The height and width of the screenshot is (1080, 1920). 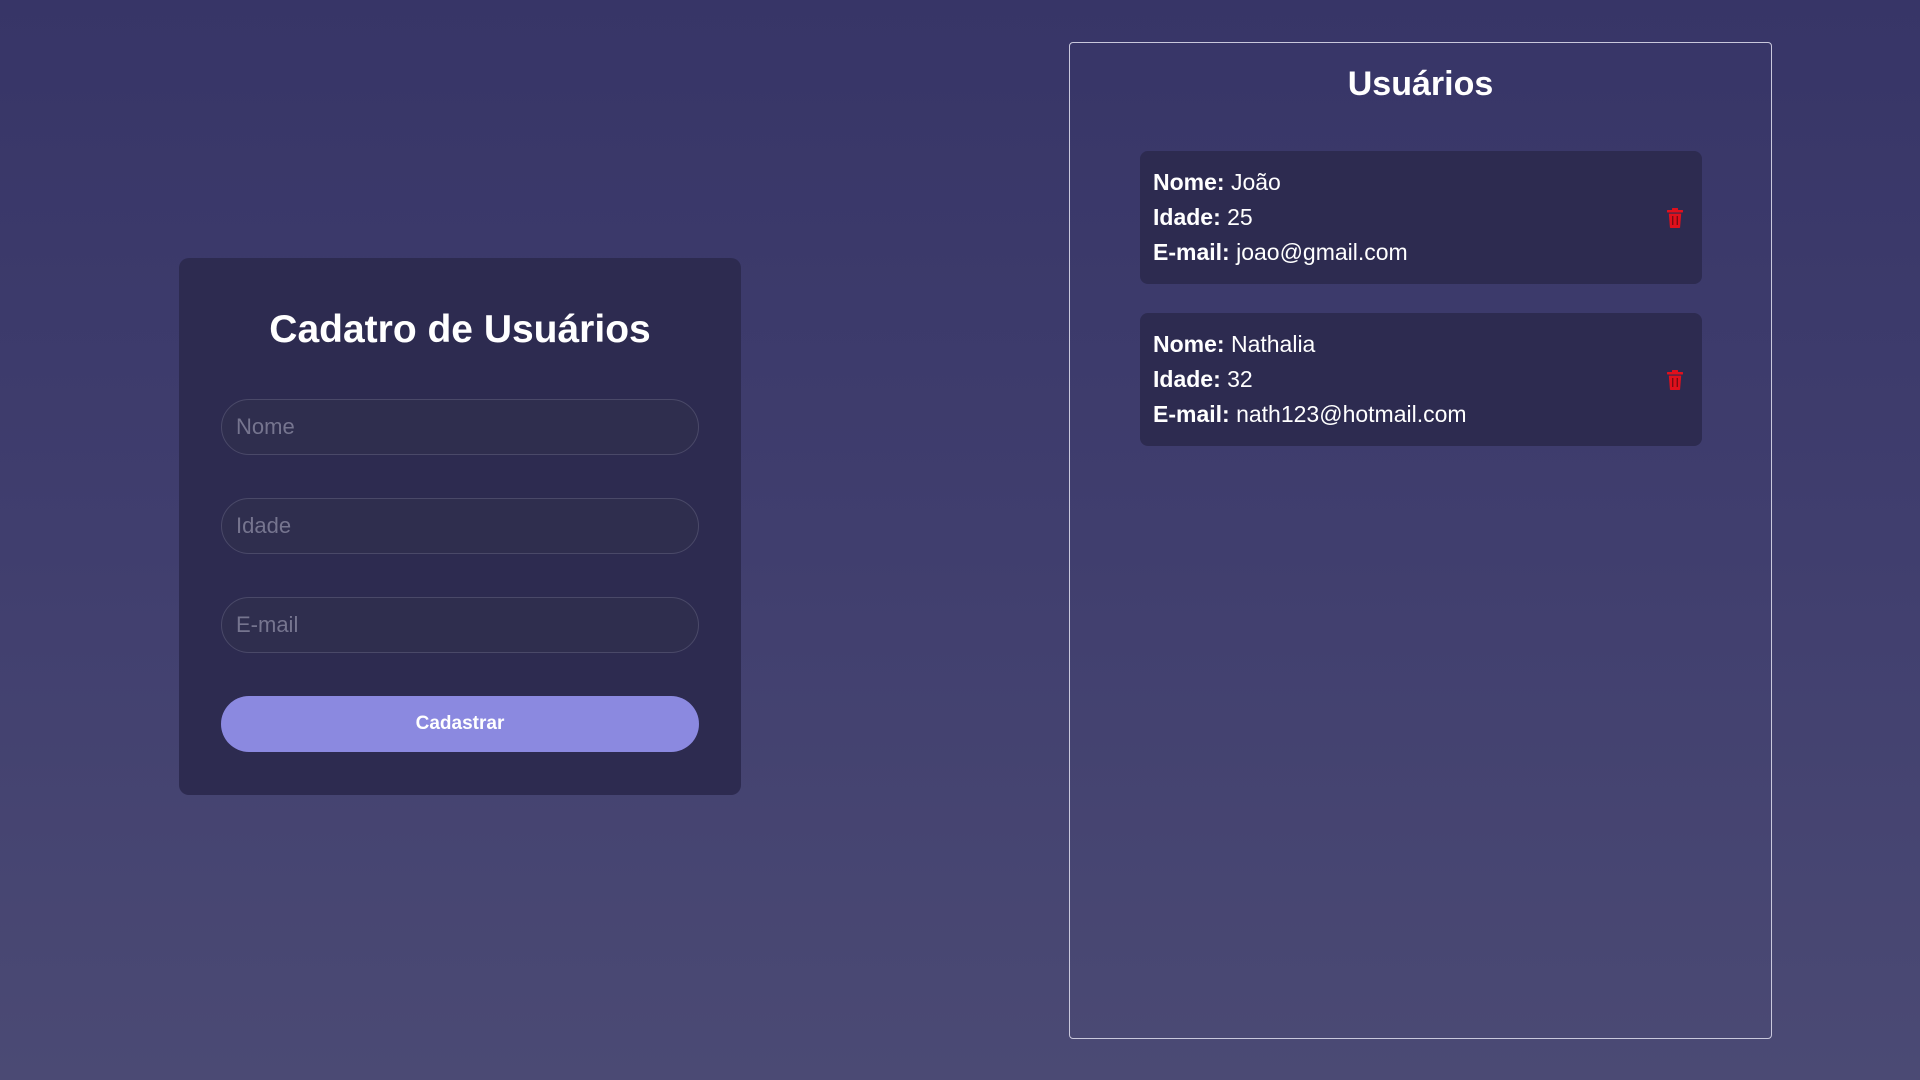 I want to click on user-age-line: Idade: 25, so click(x=1427, y=217).